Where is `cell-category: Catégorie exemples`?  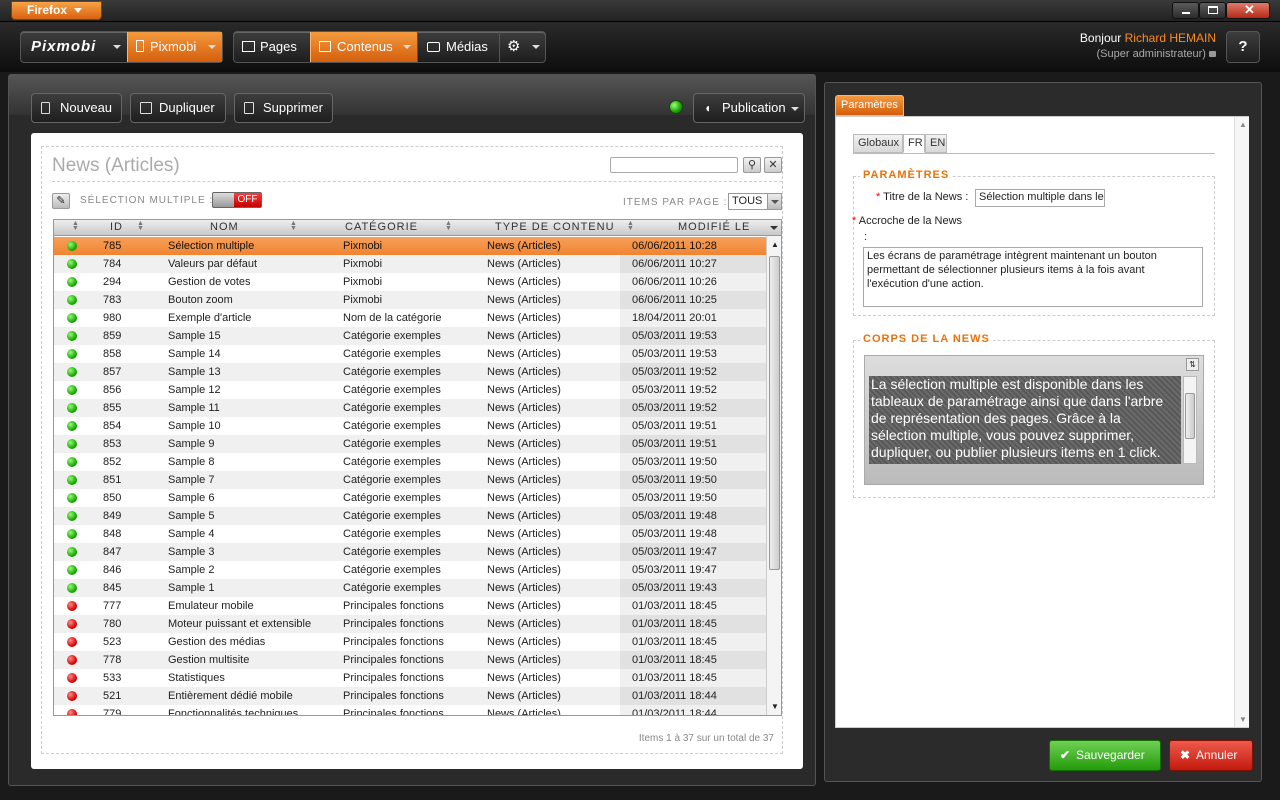 cell-category: Catégorie exemples is located at coordinates (392, 570).